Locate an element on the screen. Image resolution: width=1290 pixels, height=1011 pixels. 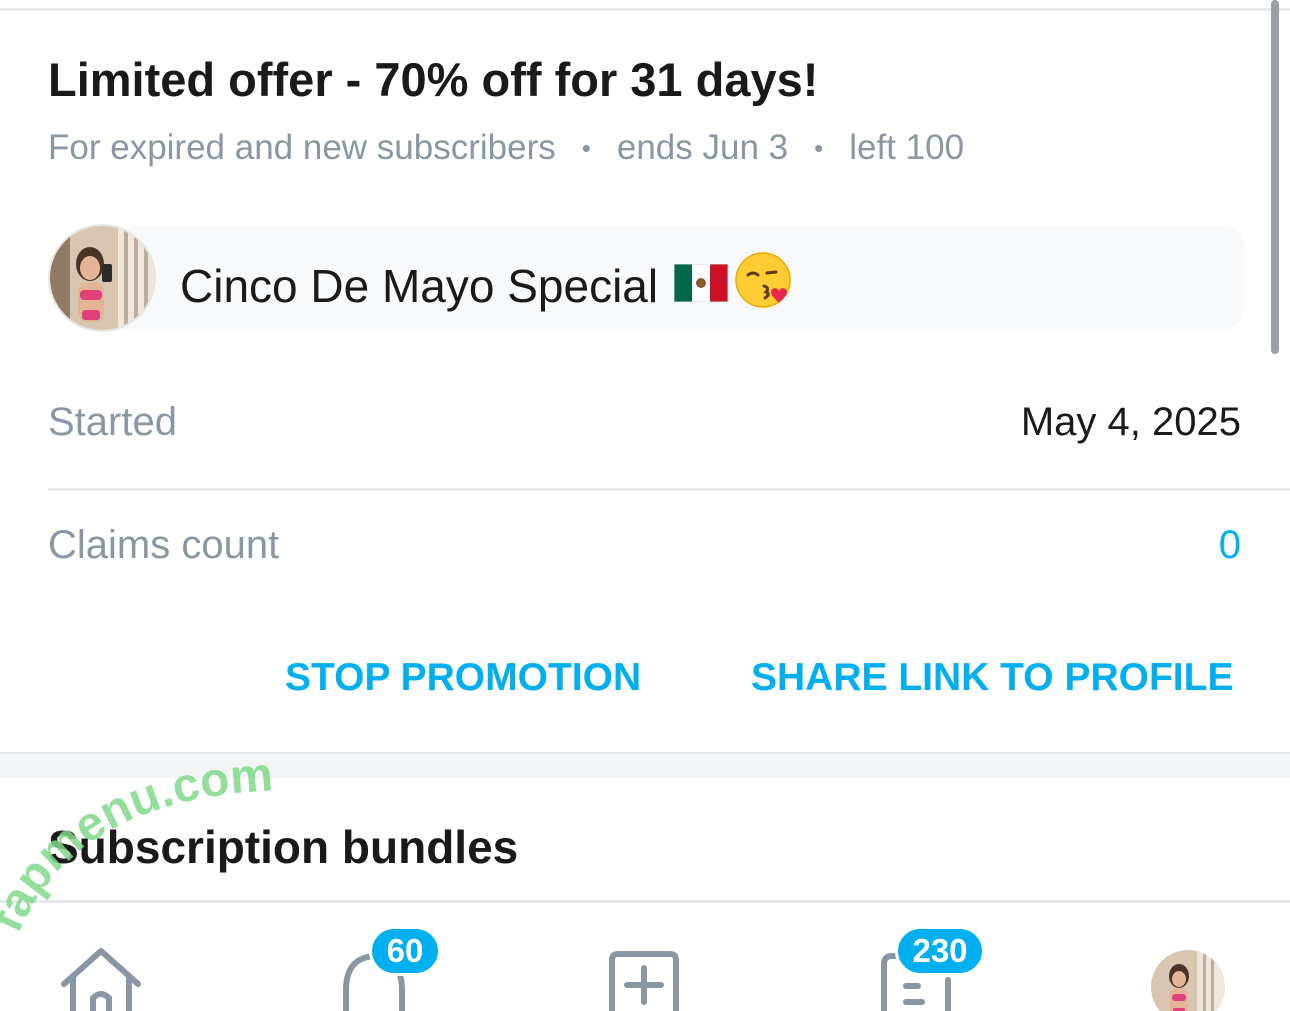
section-separator is located at coordinates (645, 765).